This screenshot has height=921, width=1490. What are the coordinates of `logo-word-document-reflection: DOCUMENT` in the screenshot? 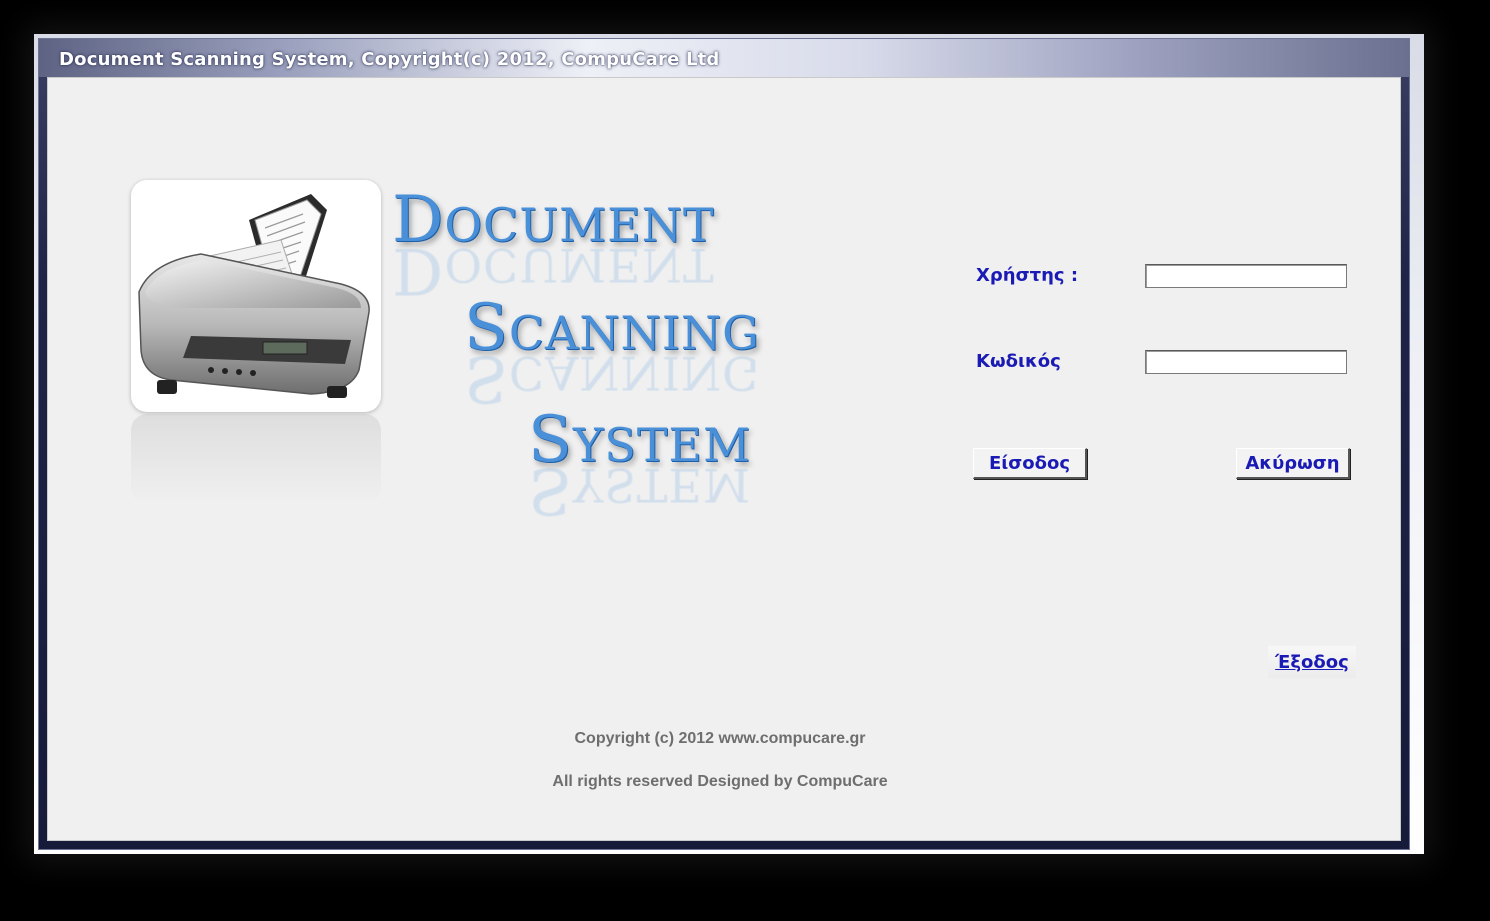 It's located at (553, 270).